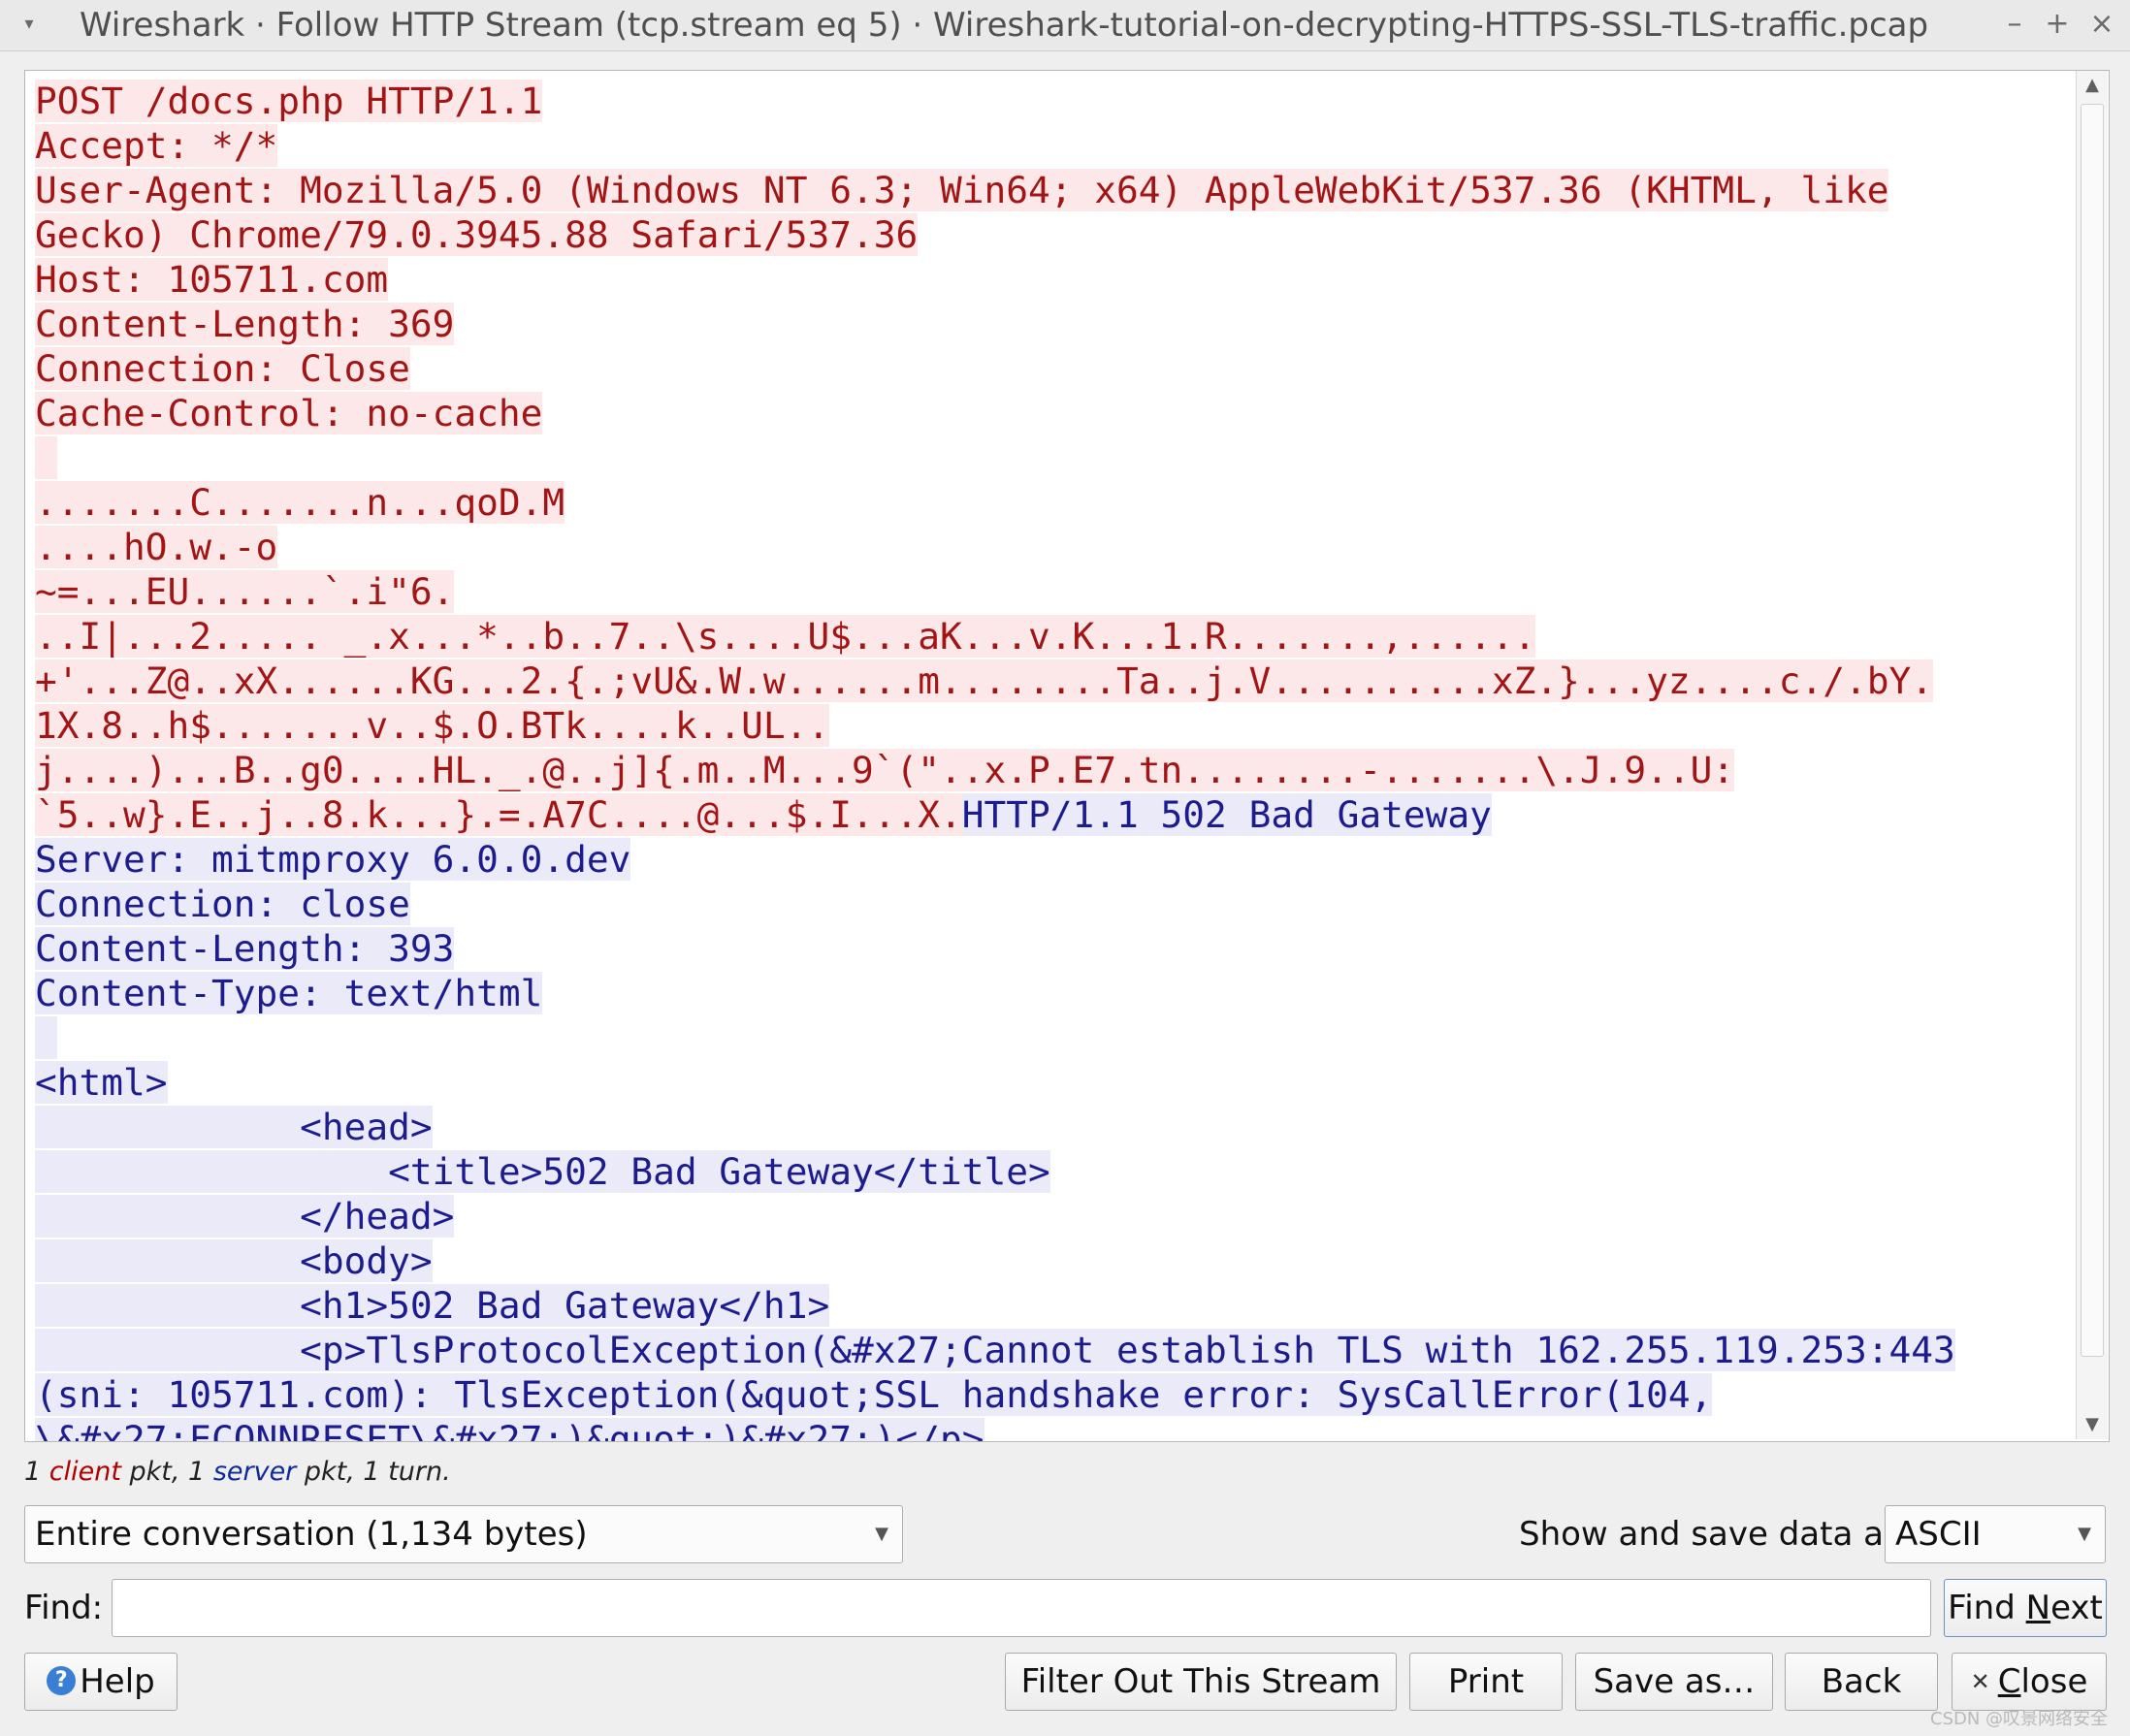 This screenshot has width=2130, height=1736. What do you see at coordinates (222, 368) in the screenshot?
I see `client-data-segment: Connection: Close` at bounding box center [222, 368].